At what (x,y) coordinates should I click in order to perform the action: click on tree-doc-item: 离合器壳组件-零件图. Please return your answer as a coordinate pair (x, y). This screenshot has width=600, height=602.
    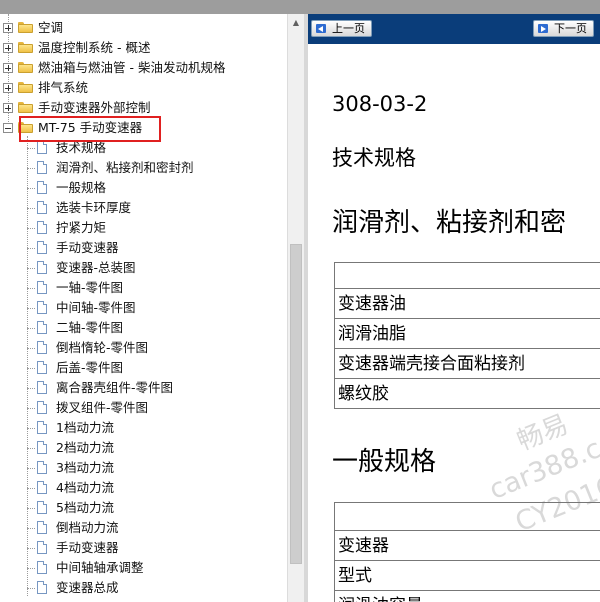
    Looking at the image, I should click on (143, 388).